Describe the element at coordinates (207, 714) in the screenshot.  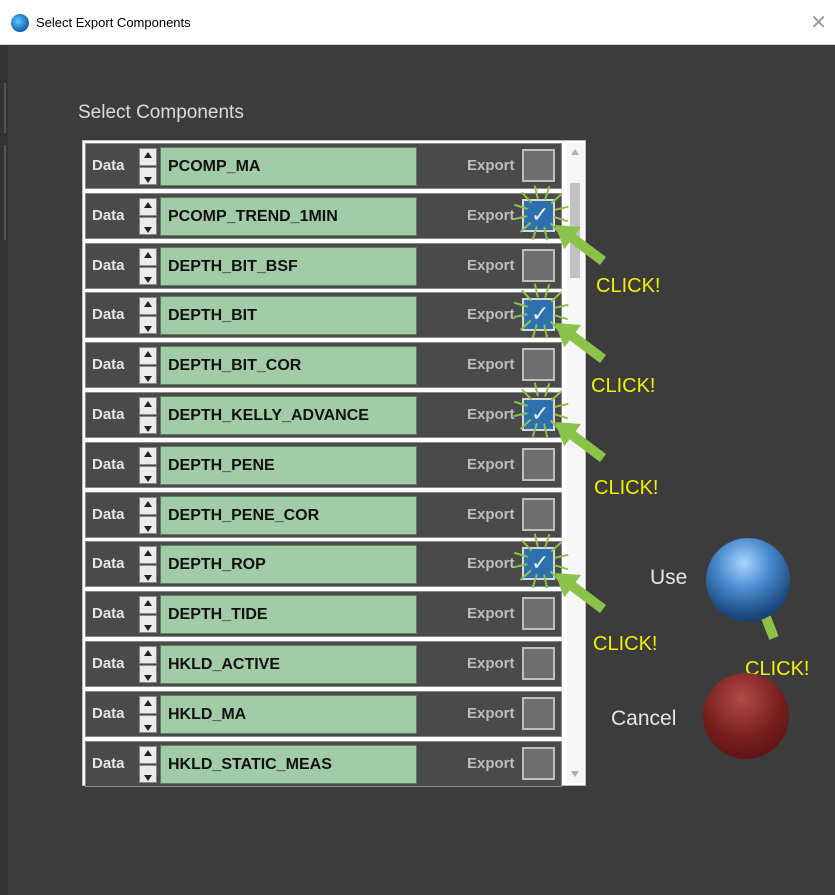
I see `component-name: HKLD_MA` at that location.